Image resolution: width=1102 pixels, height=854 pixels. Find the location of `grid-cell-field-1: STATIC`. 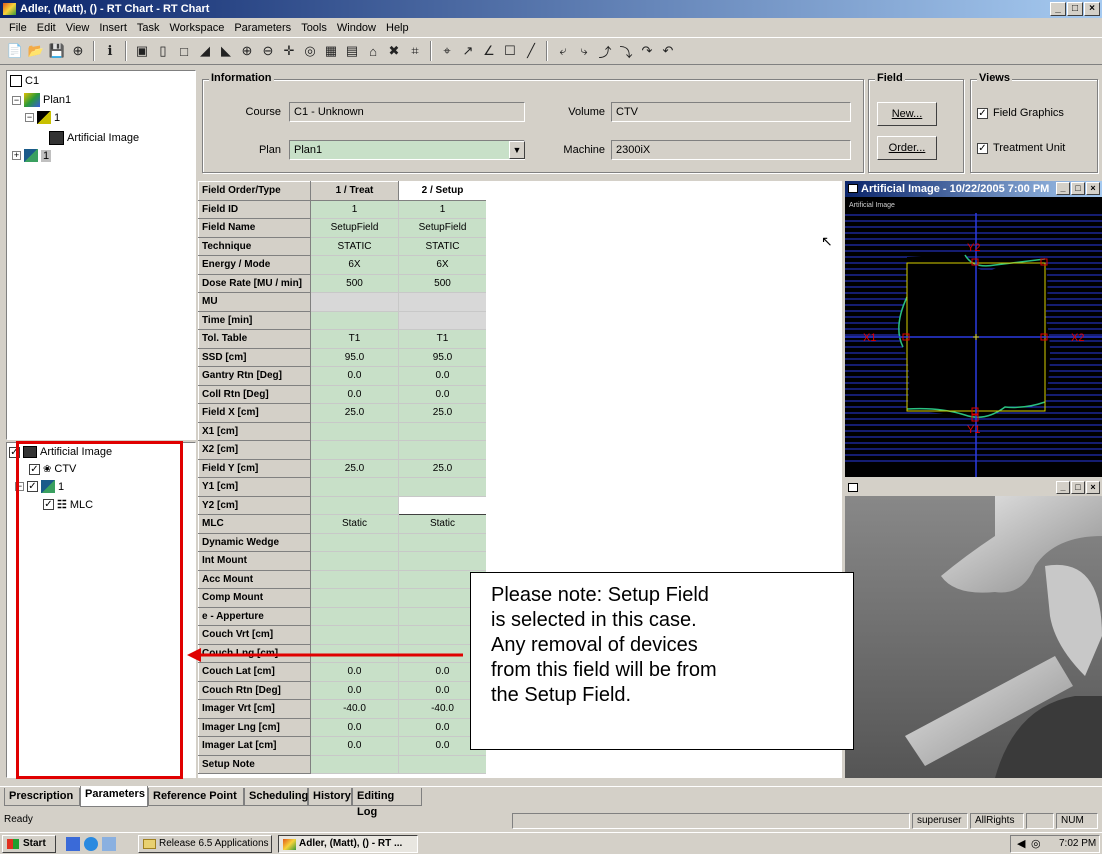

grid-cell-field-1: STATIC is located at coordinates (354, 246).